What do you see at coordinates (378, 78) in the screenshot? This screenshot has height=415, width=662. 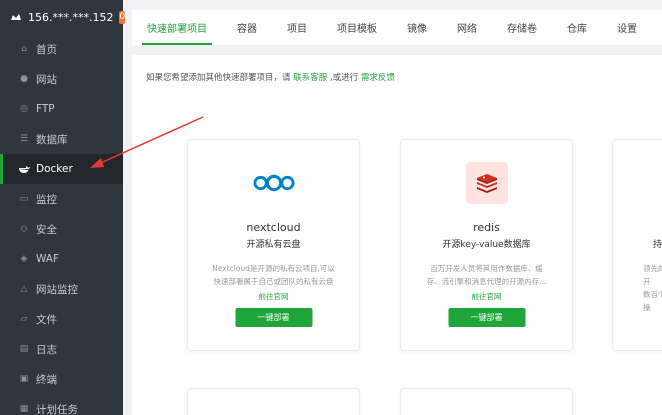 I see `feedback-link: 需求反馈` at bounding box center [378, 78].